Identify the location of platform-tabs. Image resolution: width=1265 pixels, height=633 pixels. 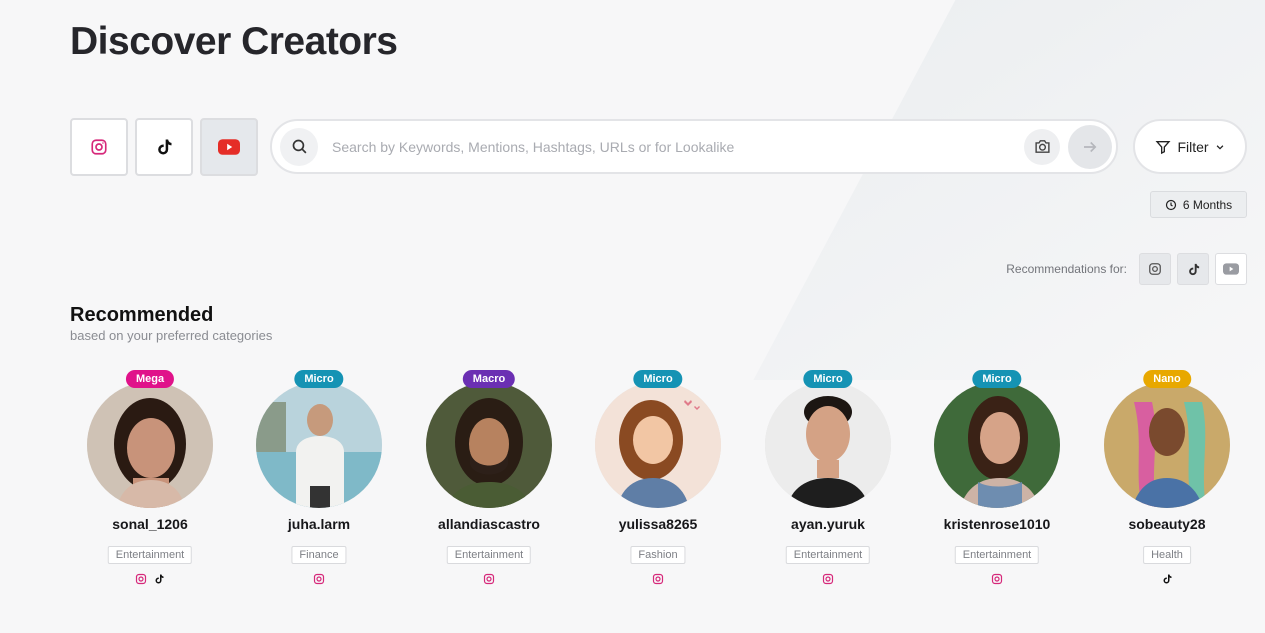
(164, 147).